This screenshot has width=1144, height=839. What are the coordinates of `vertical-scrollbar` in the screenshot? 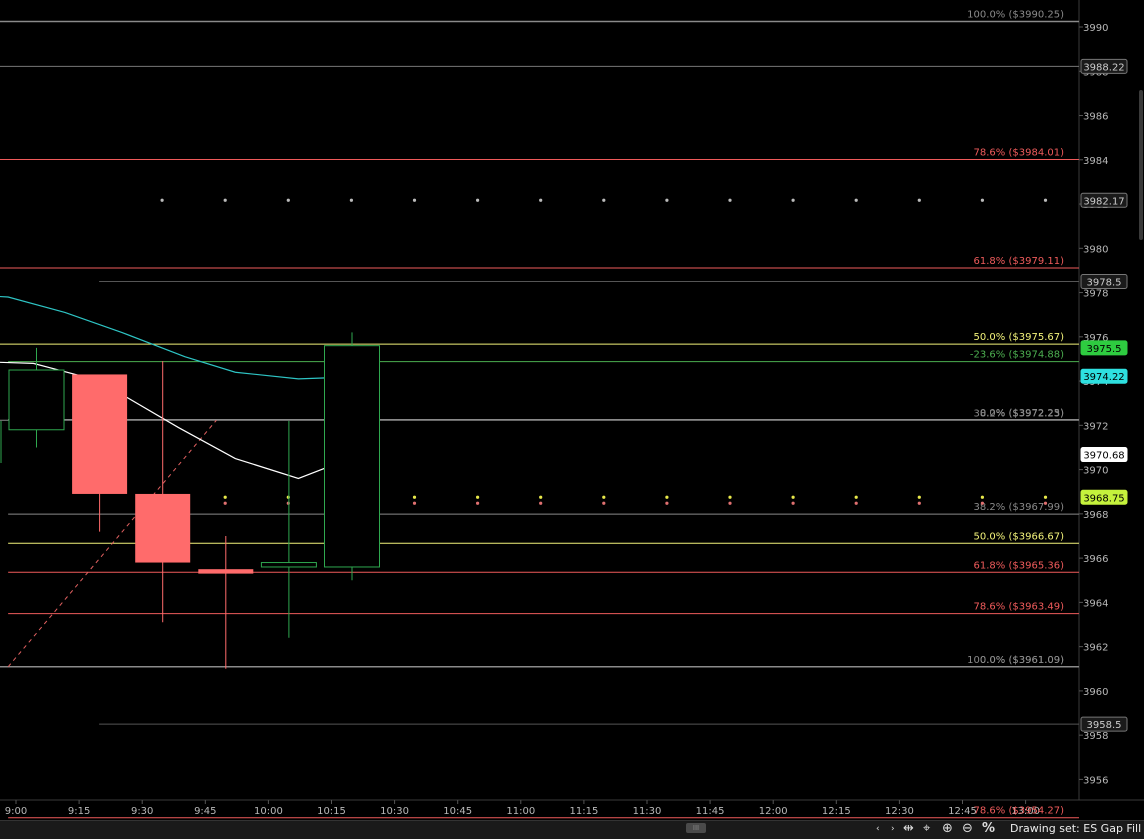 It's located at (1141, 165).